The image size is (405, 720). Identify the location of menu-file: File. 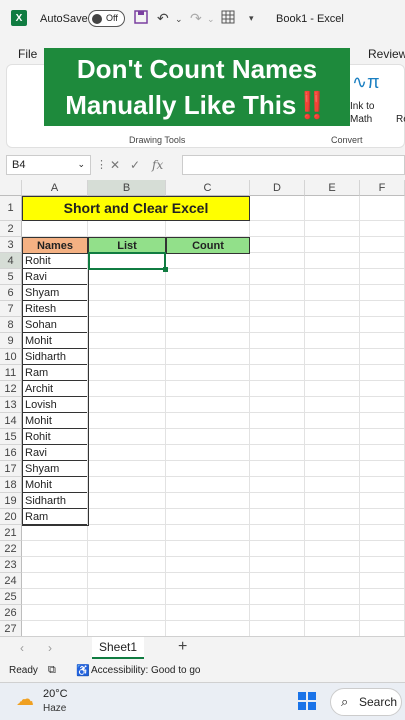
(27, 54).